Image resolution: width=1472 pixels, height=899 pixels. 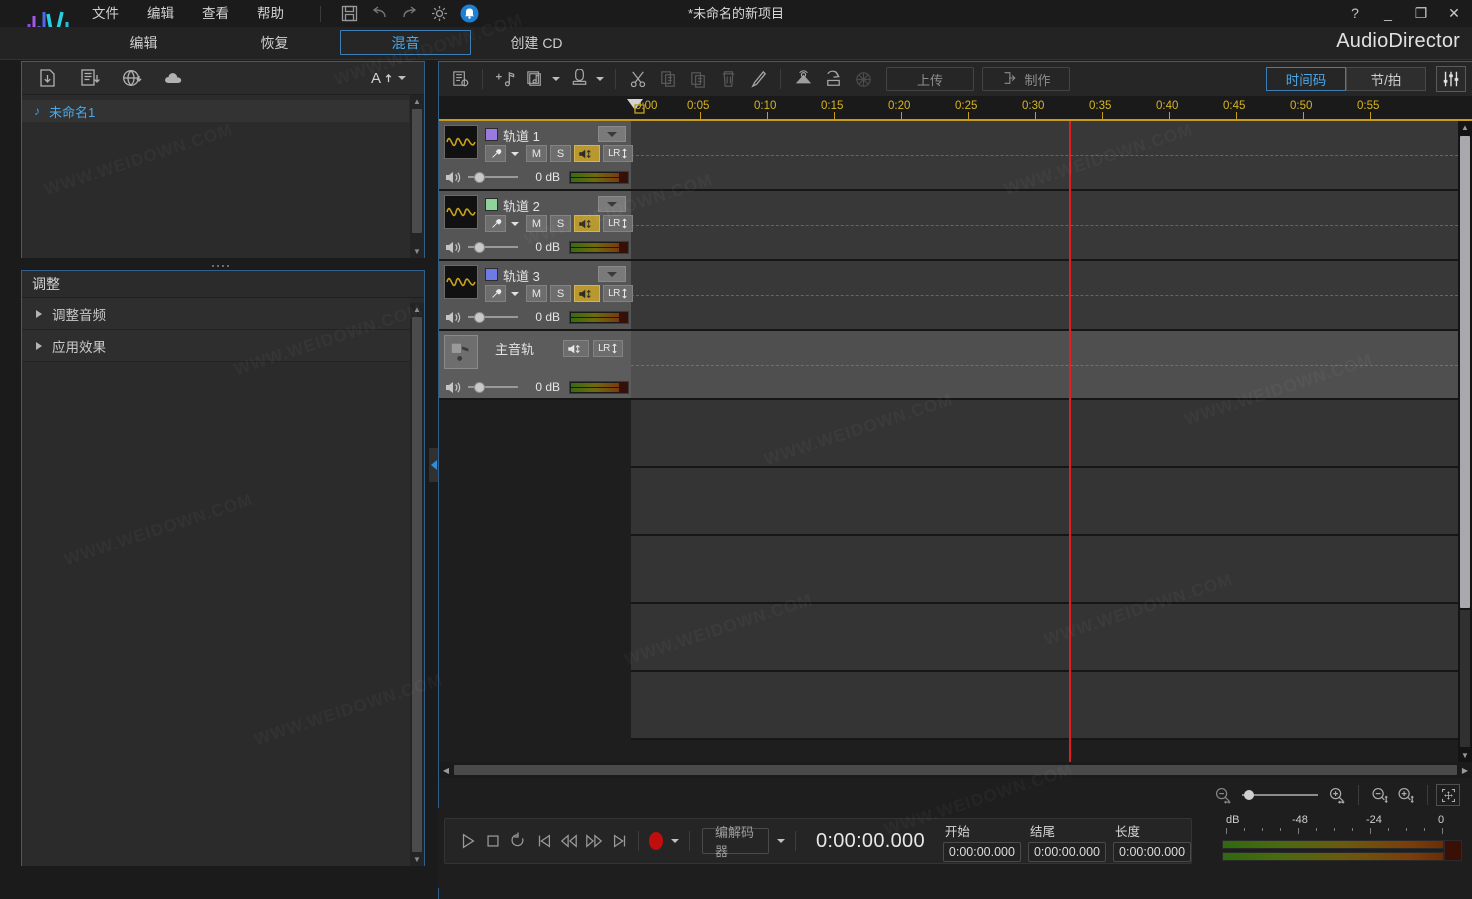 I want to click on scroll-track-lower, so click(x=1465, y=678).